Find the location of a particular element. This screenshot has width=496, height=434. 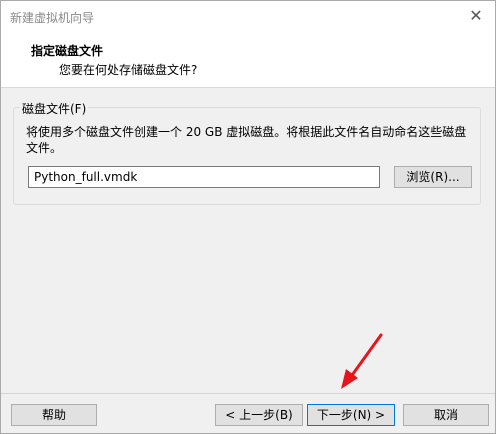

close-icon: ✕ is located at coordinates (476, 16).